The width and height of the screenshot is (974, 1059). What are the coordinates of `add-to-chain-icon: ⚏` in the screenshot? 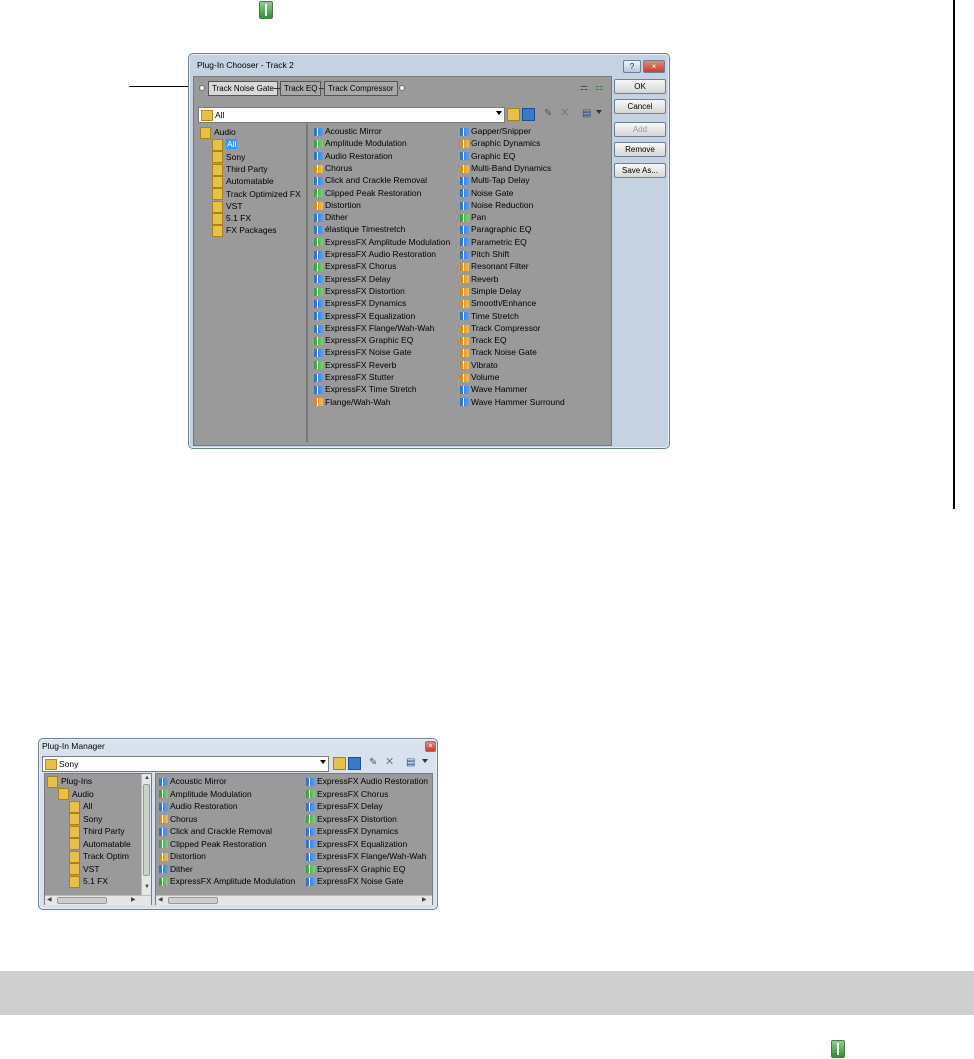 It's located at (600, 87).